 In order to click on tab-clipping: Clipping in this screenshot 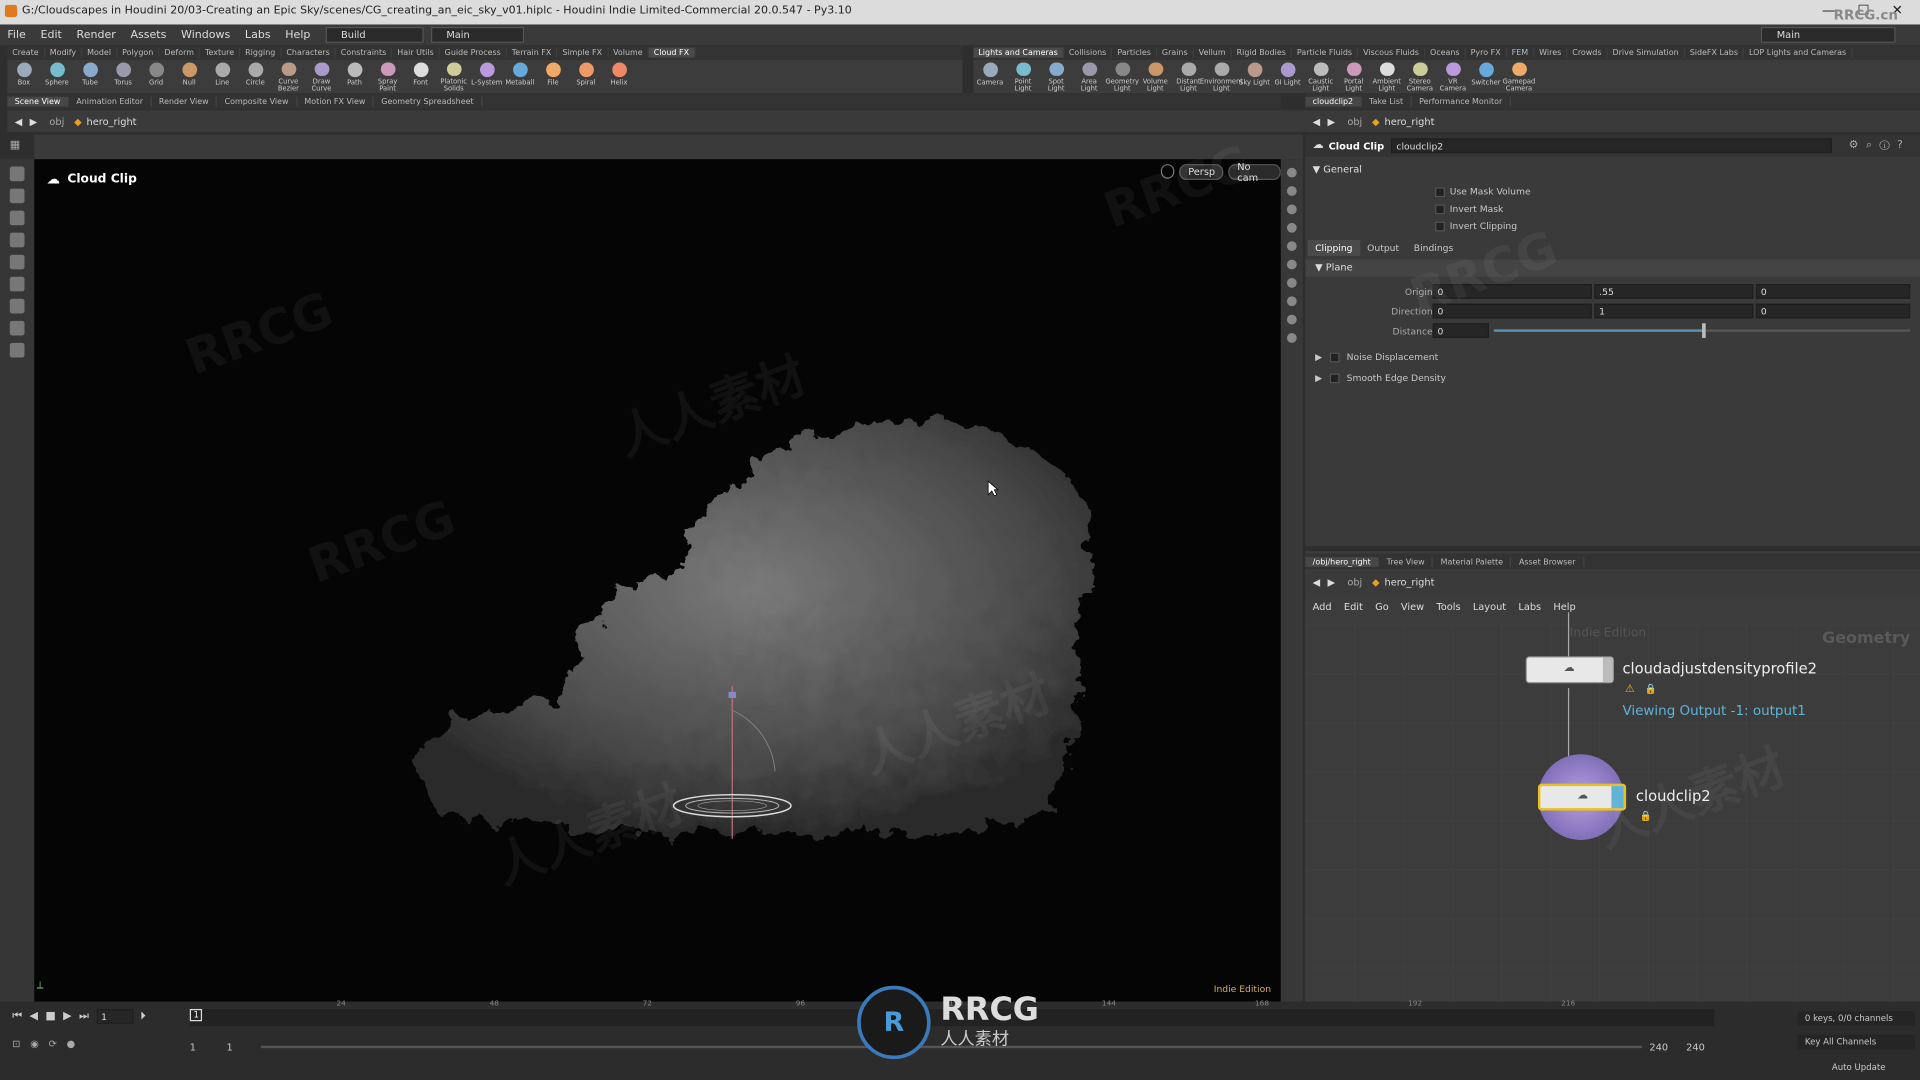, I will do `click(1333, 248)`.